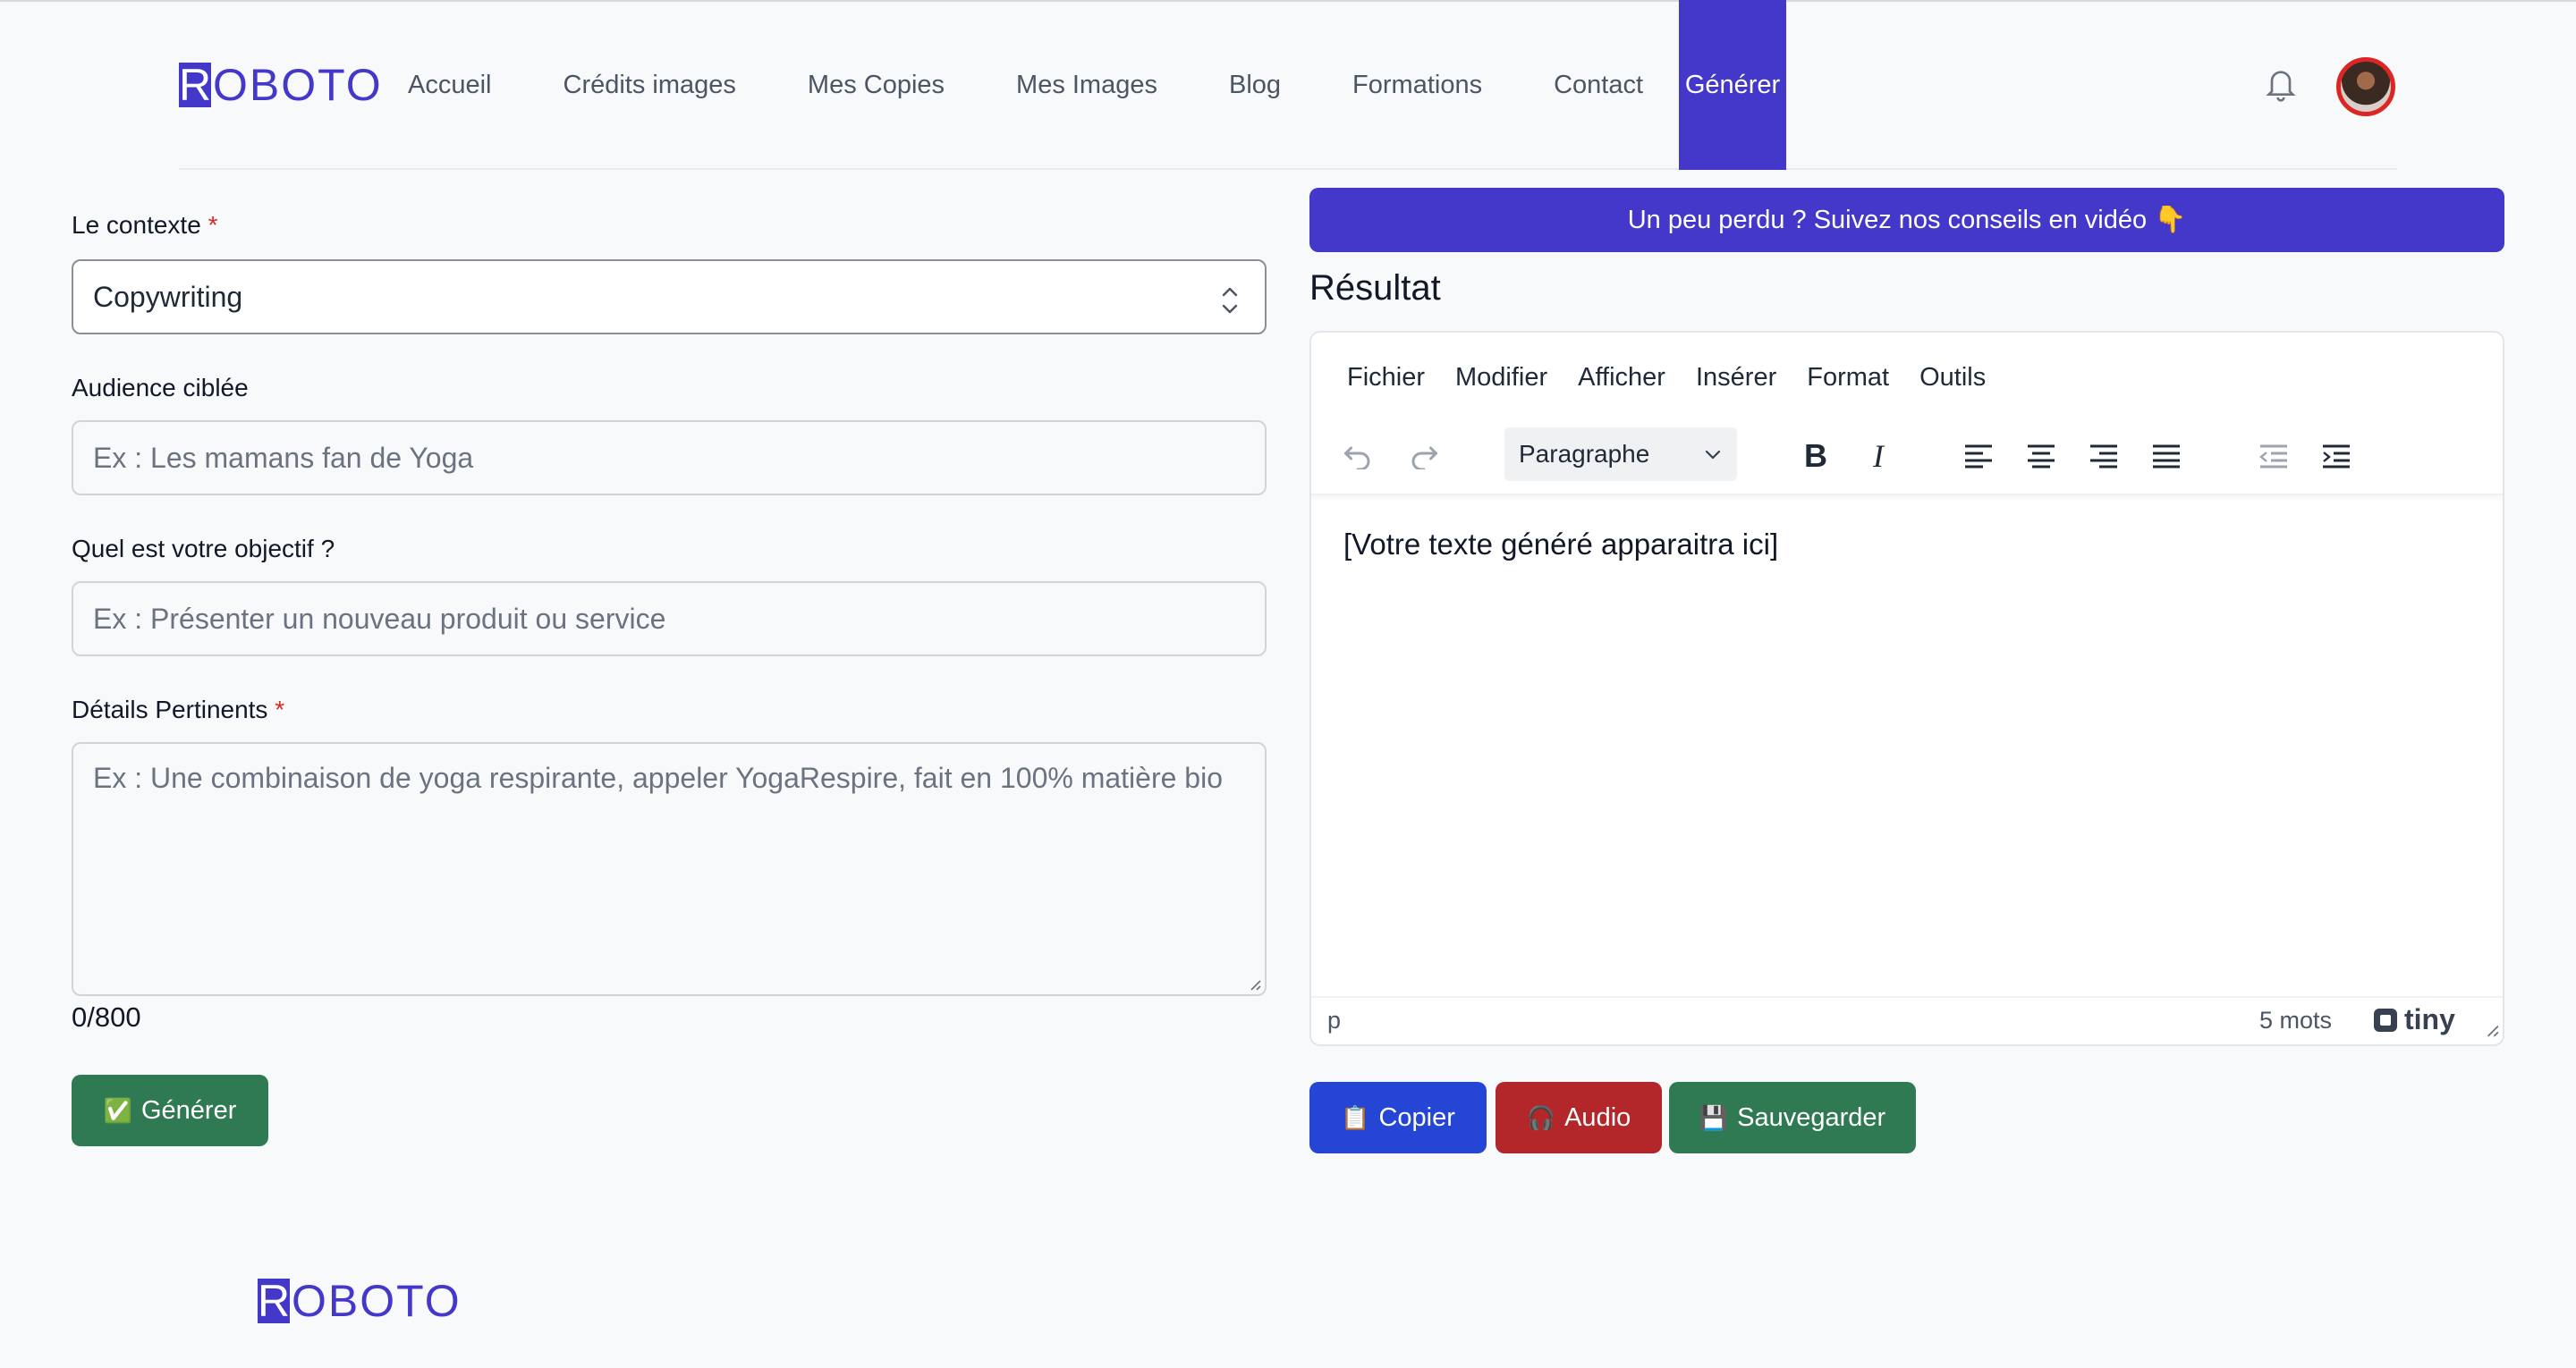 Image resolution: width=2576 pixels, height=1368 pixels. I want to click on bold-icon: B, so click(1816, 456).